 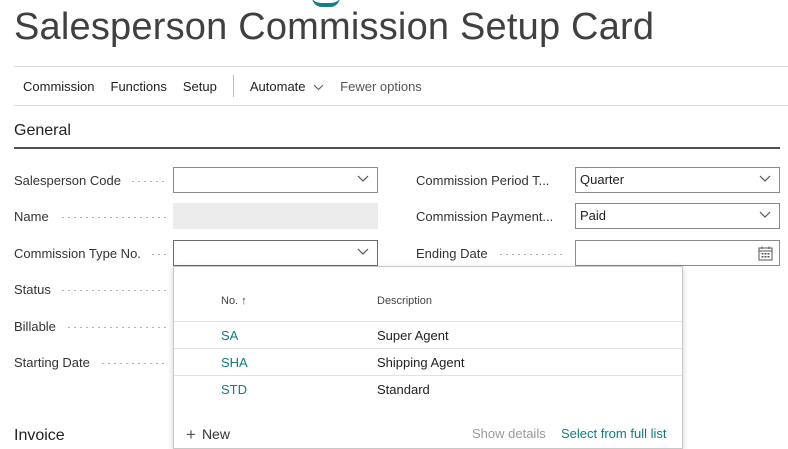 I want to click on lookup-footer: + New Show details Select from full list, so click(x=428, y=434).